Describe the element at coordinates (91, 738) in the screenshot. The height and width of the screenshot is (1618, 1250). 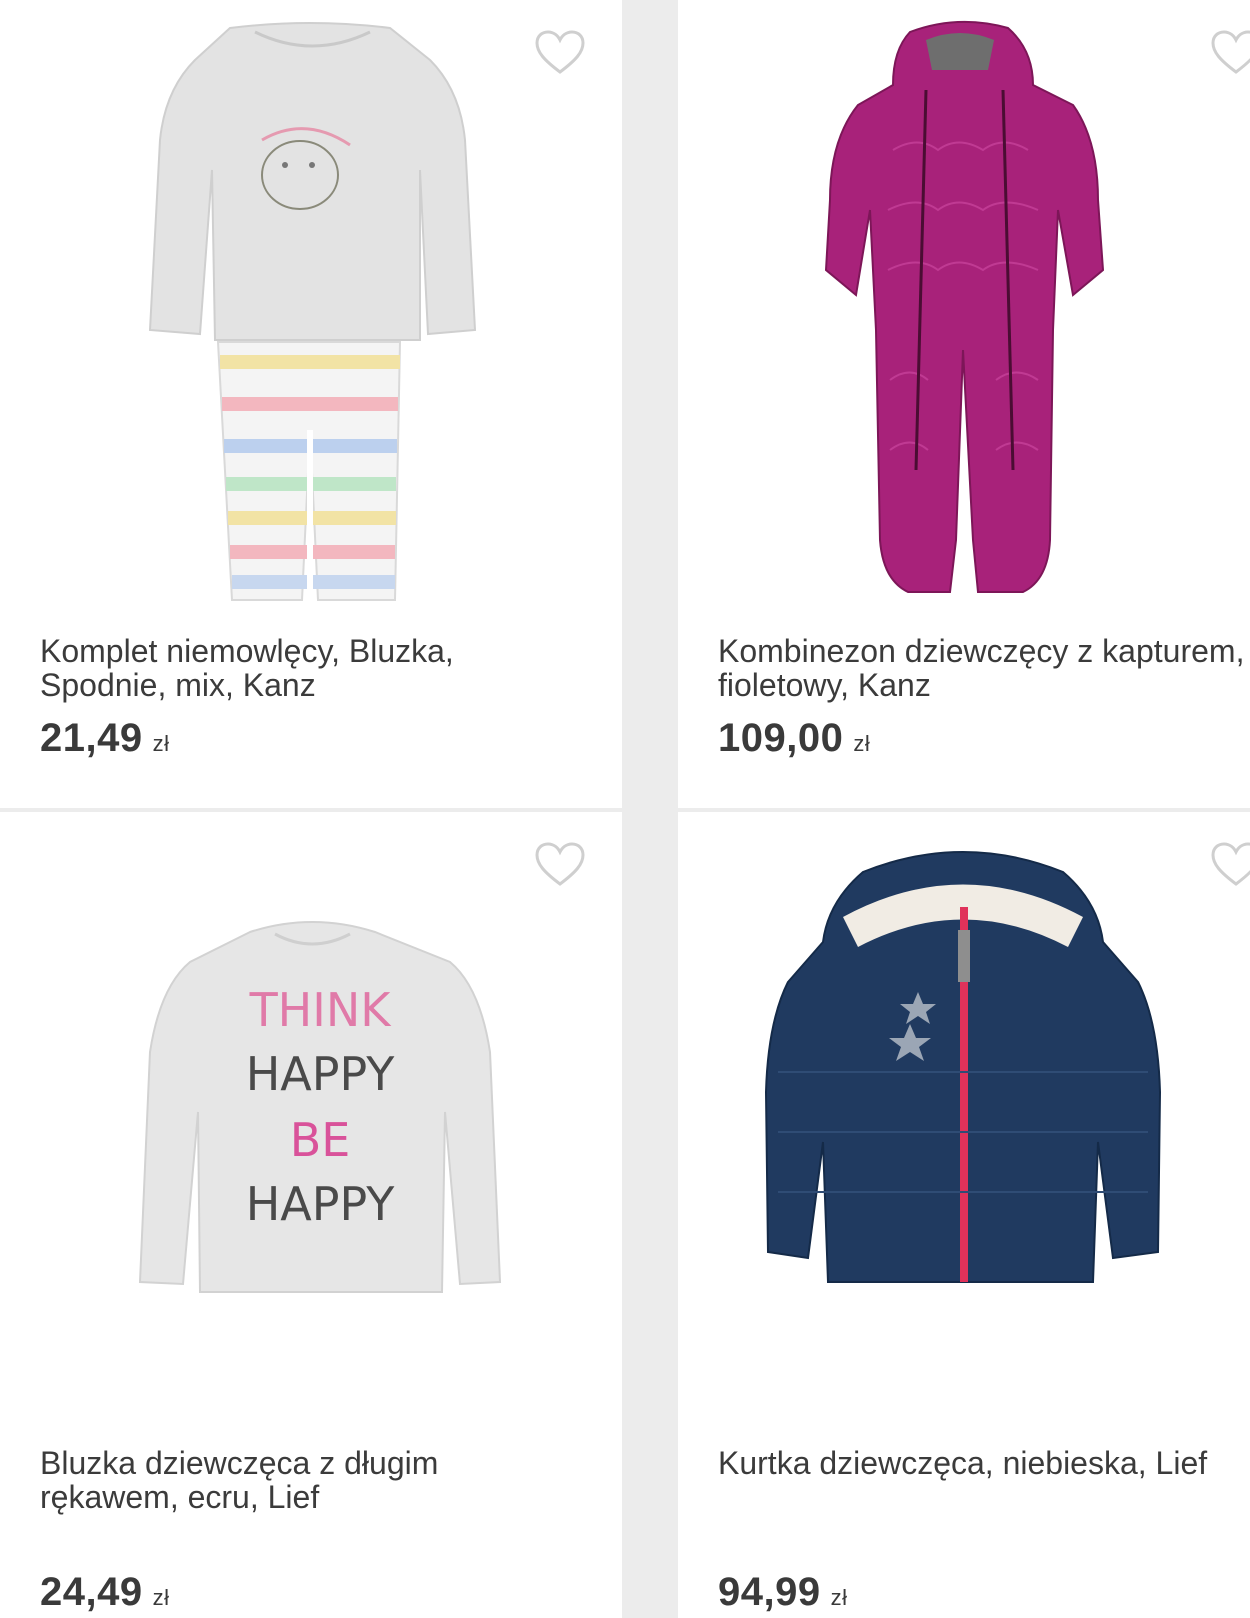
I see `price-value: 21,49` at that location.